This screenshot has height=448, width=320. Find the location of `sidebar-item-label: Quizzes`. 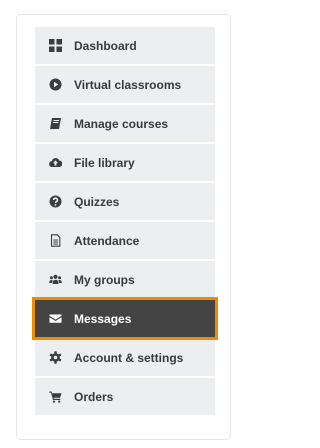

sidebar-item-label: Quizzes is located at coordinates (97, 201).